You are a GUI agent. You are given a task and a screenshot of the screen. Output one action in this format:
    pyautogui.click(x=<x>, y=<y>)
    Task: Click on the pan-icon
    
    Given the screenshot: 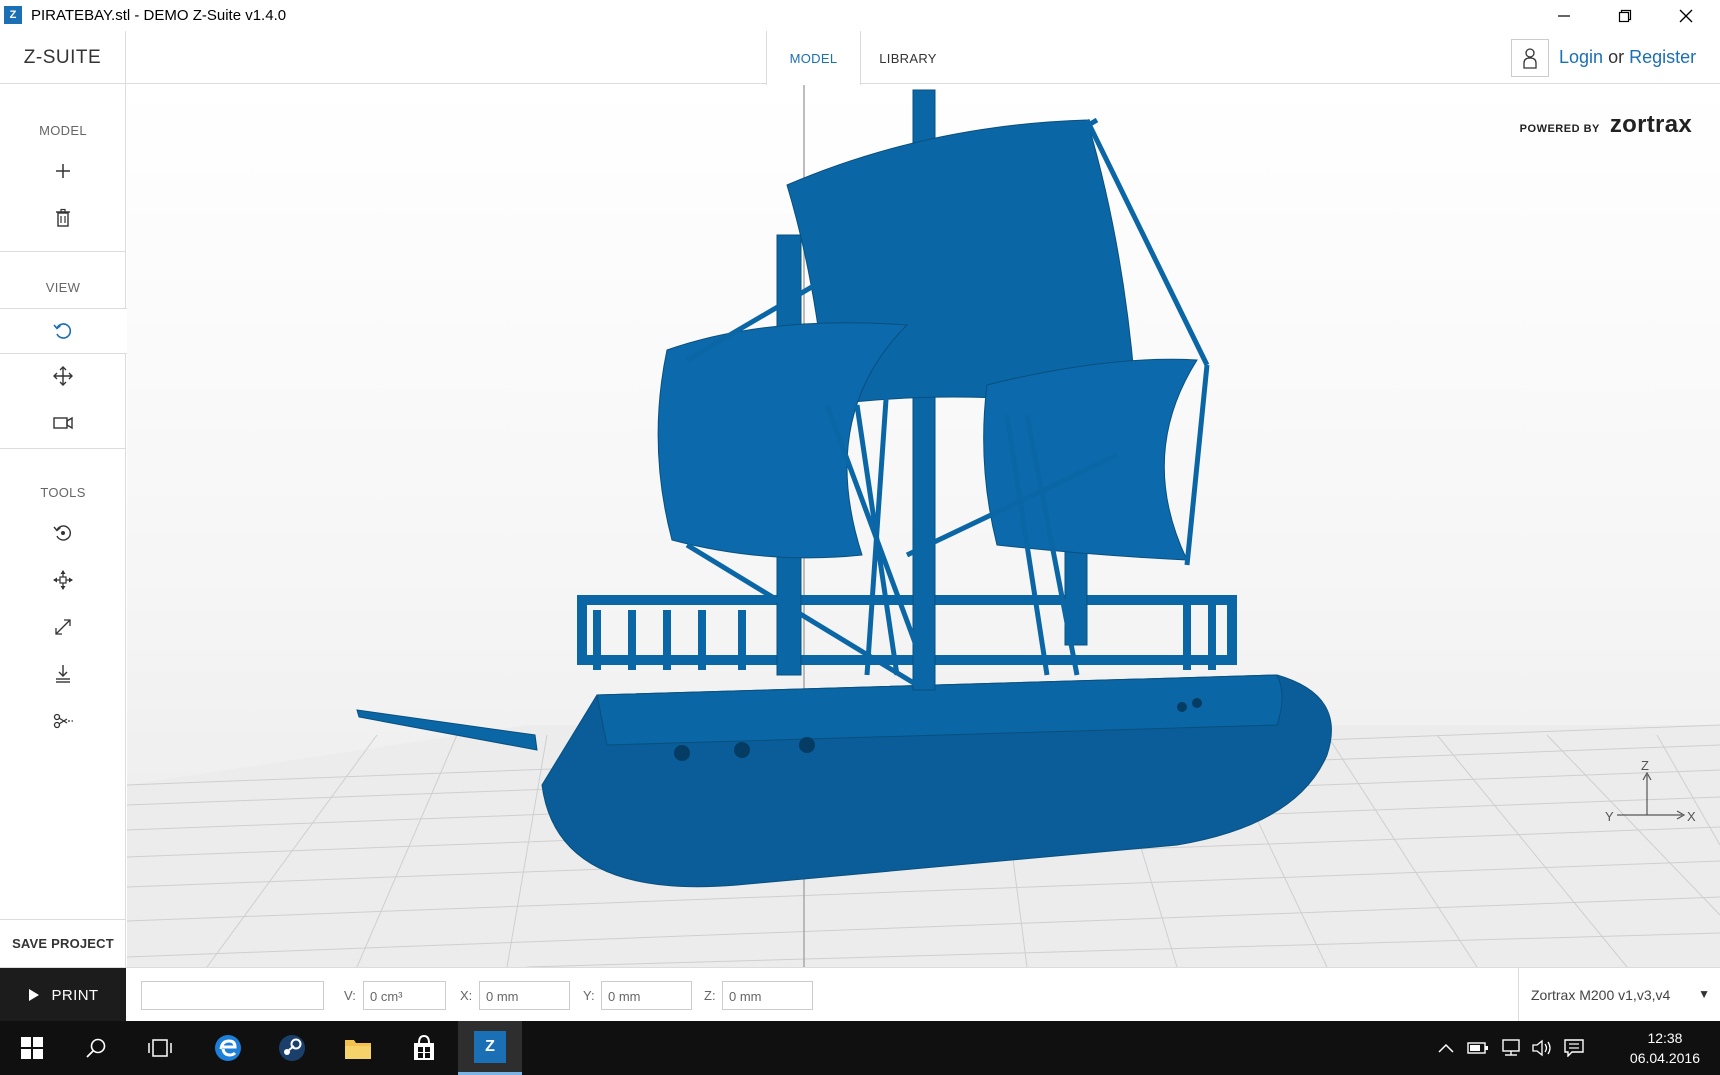 What is the action you would take?
    pyautogui.click(x=63, y=376)
    